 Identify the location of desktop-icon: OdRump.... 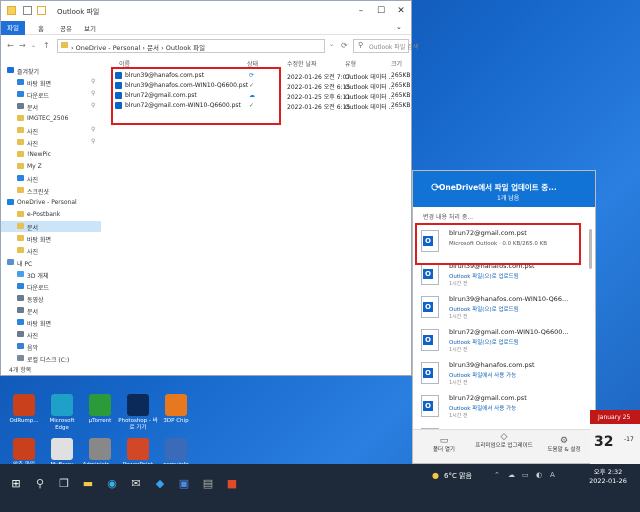
(24, 409).